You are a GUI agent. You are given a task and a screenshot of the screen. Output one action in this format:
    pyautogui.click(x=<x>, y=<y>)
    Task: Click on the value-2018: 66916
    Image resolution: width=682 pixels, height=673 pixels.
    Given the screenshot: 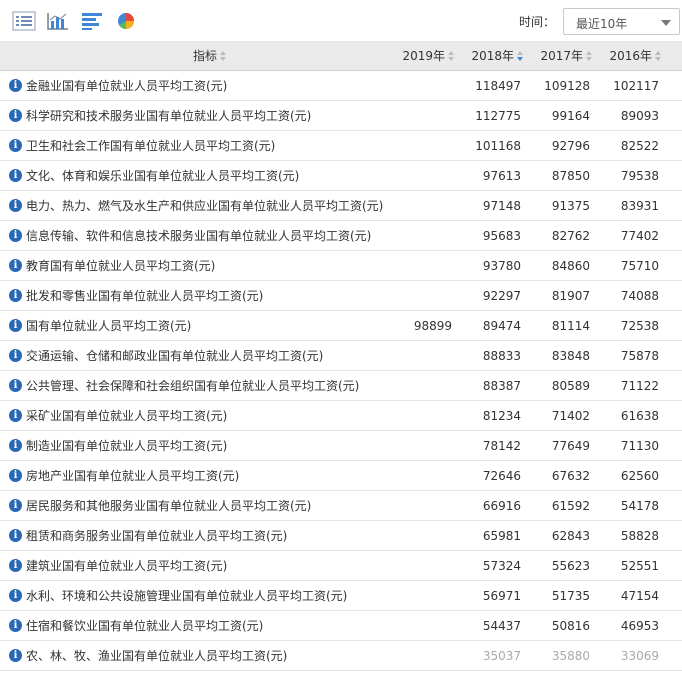 What is the action you would take?
    pyautogui.click(x=501, y=506)
    